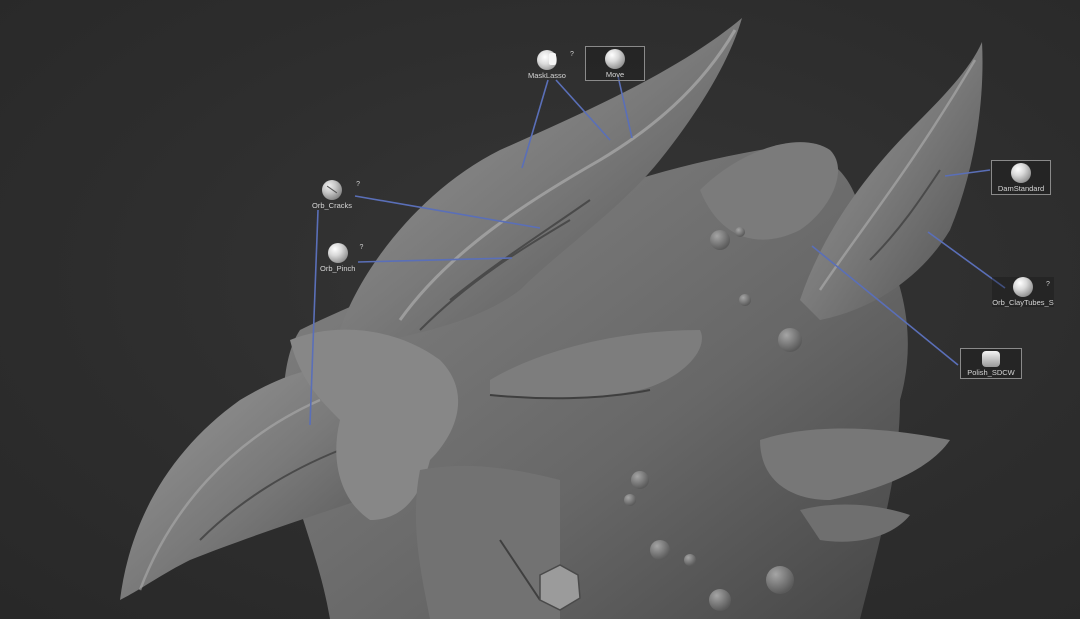 This screenshot has height=619, width=1080. Describe the element at coordinates (547, 75) in the screenshot. I see `brush-label: MaskLasso` at that location.